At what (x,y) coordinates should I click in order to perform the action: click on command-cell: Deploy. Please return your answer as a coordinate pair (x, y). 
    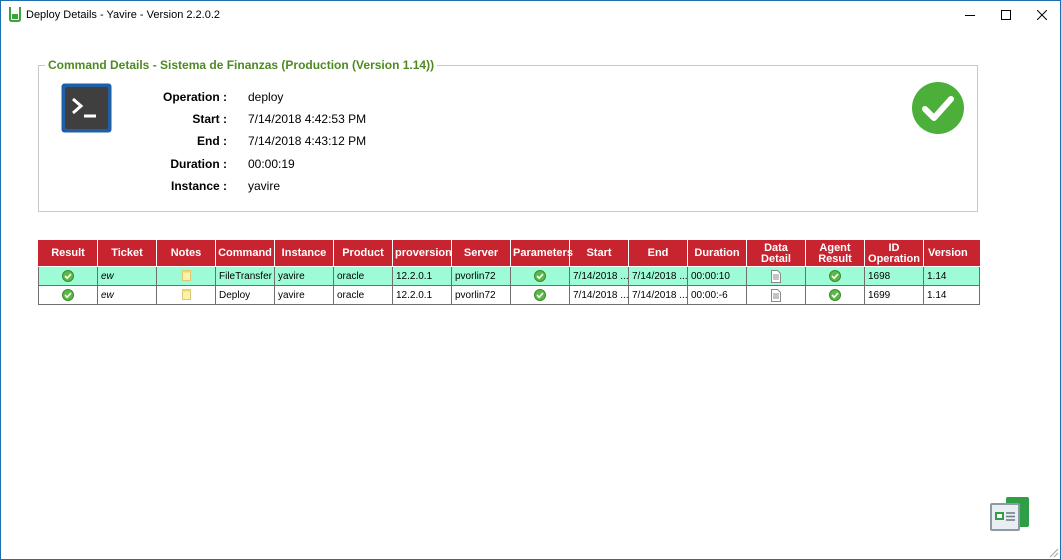
    Looking at the image, I should click on (245, 295).